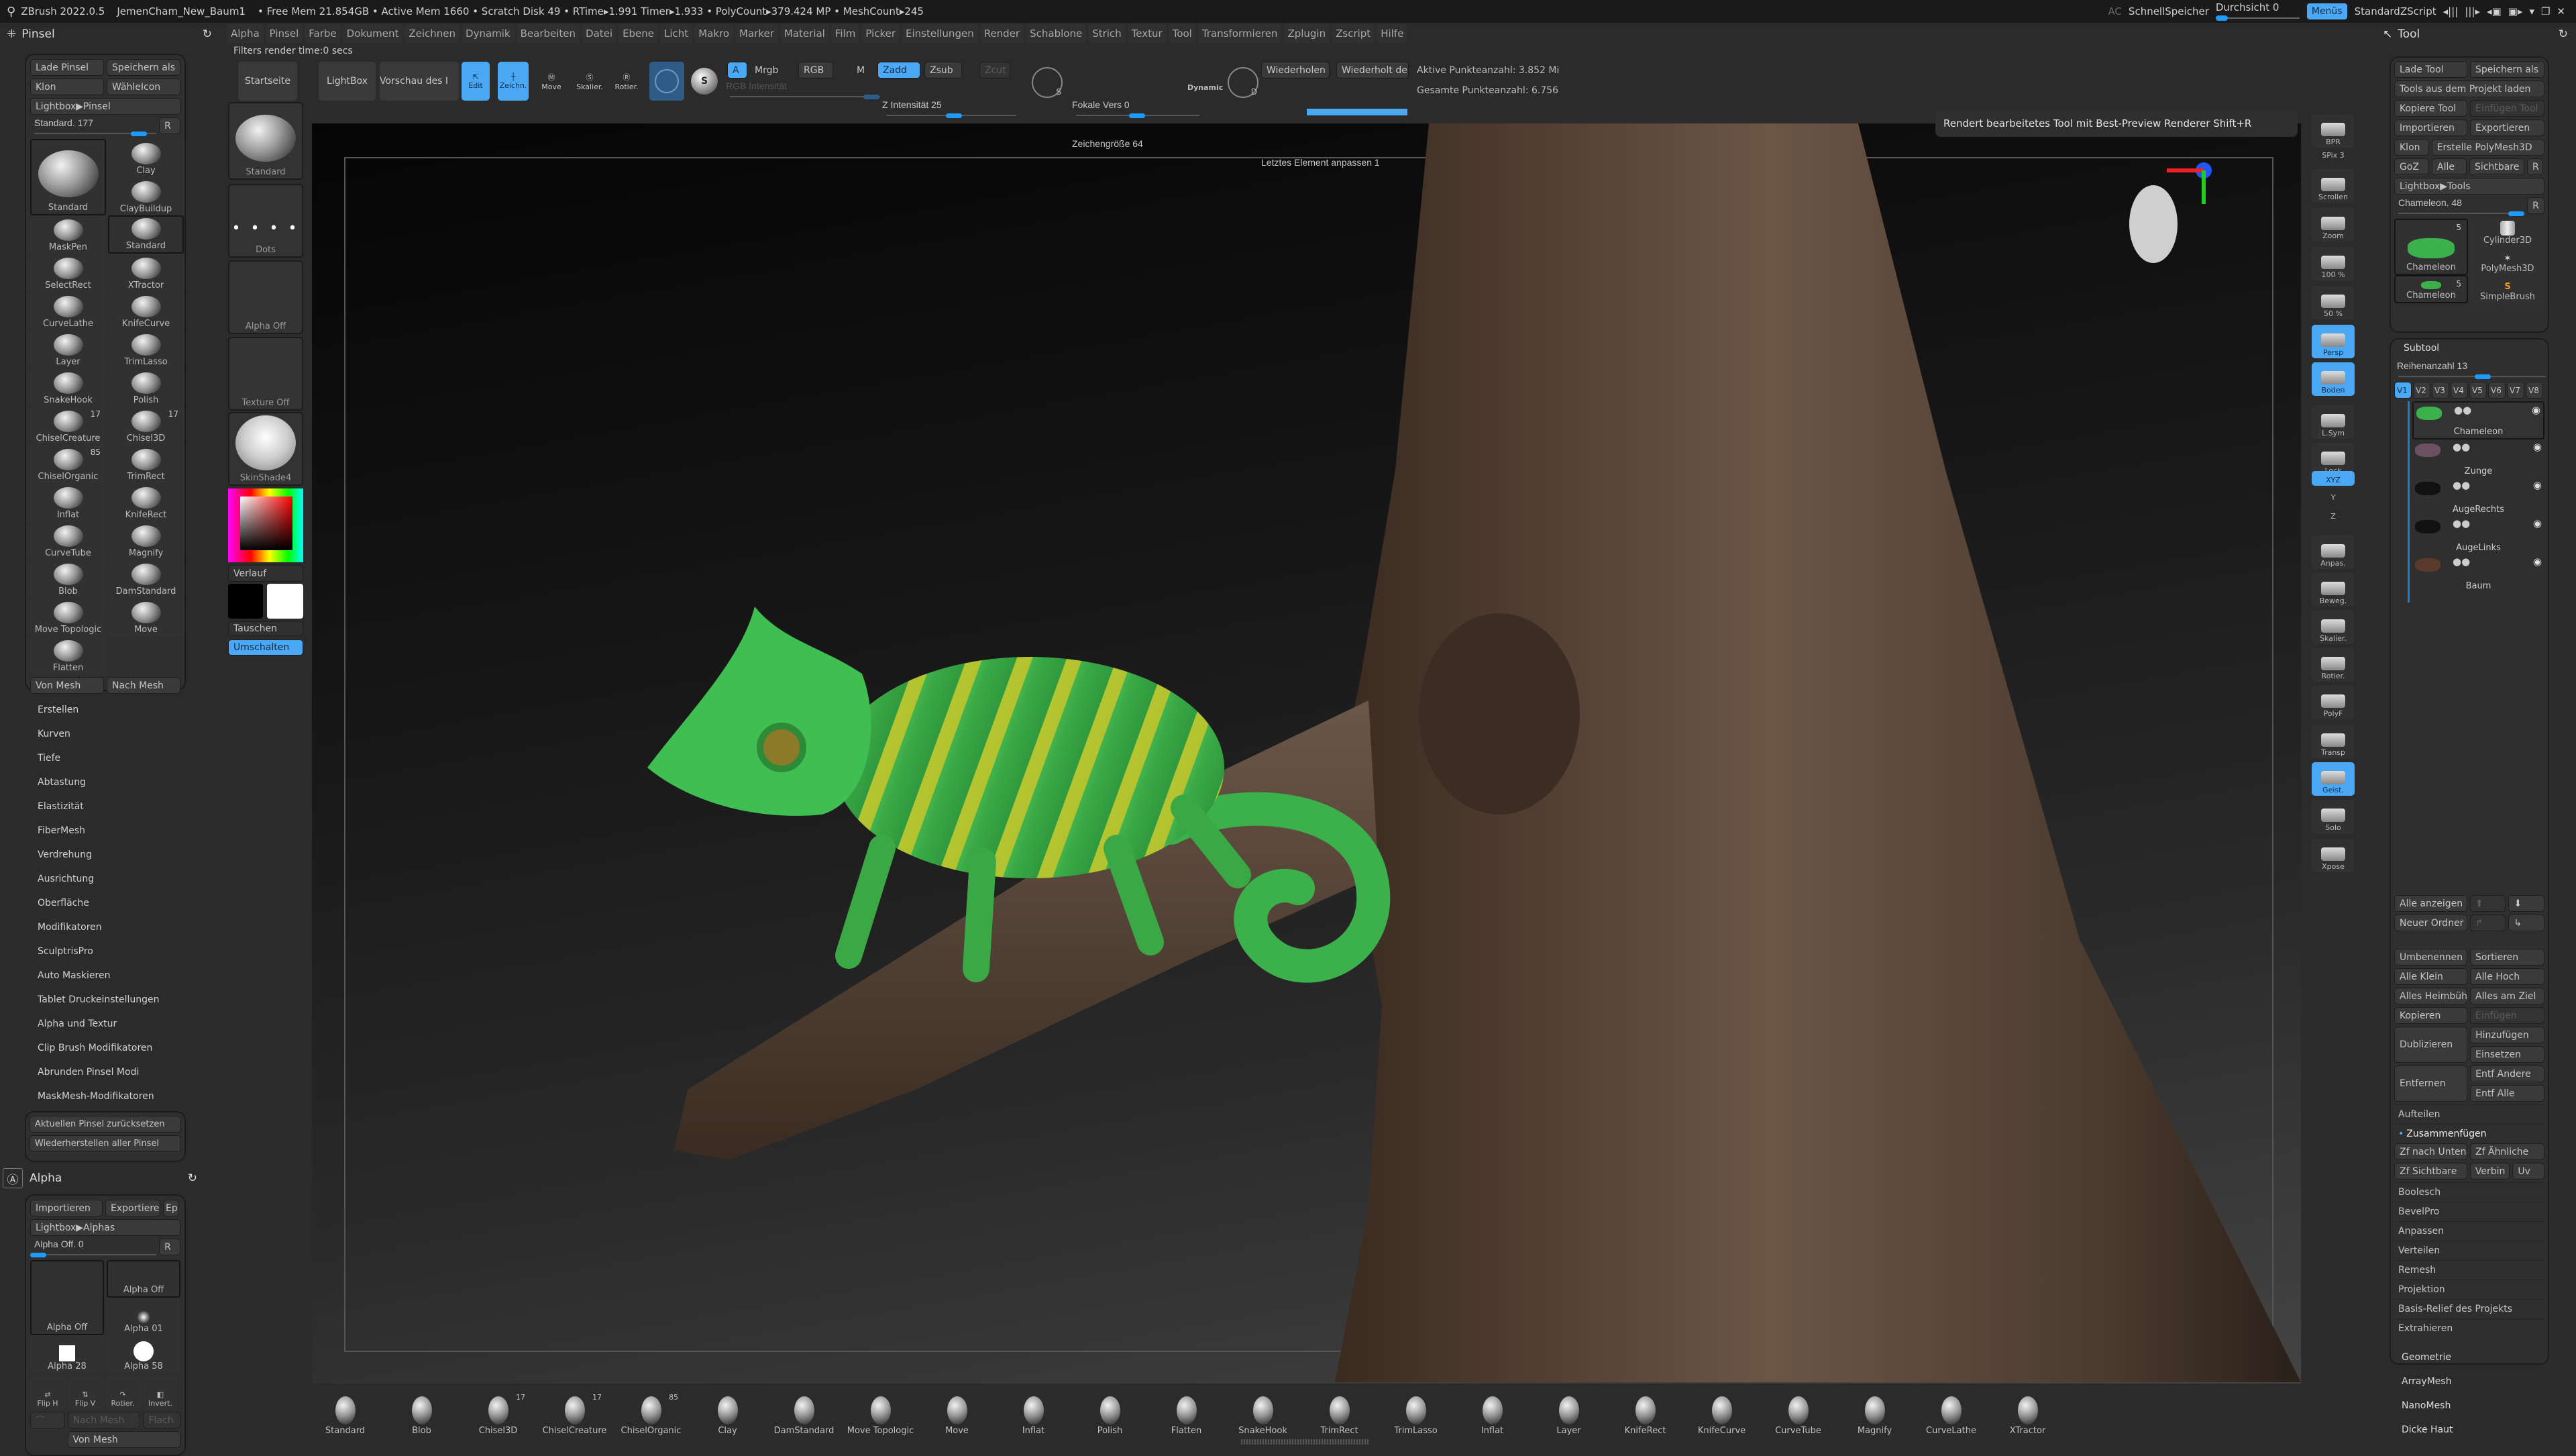 This screenshot has width=2576, height=1456. What do you see at coordinates (67, 1298) in the screenshot?
I see `alpha-item-current: Alpha Off` at bounding box center [67, 1298].